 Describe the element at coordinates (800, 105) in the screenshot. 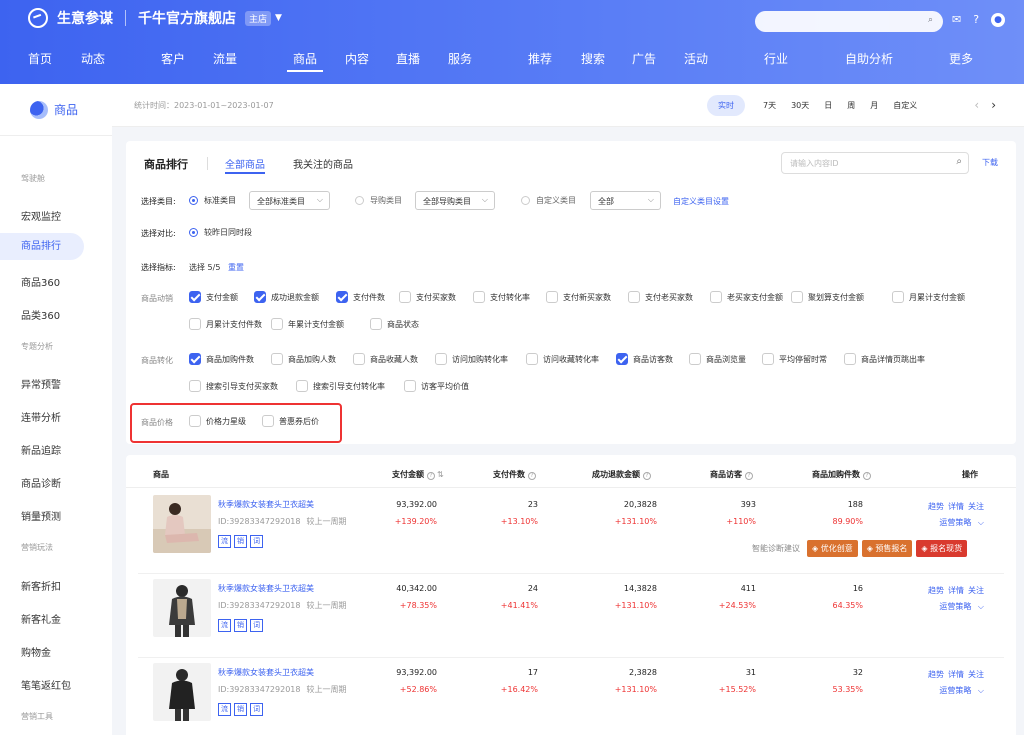

I see `date-tab-2: 30天` at that location.